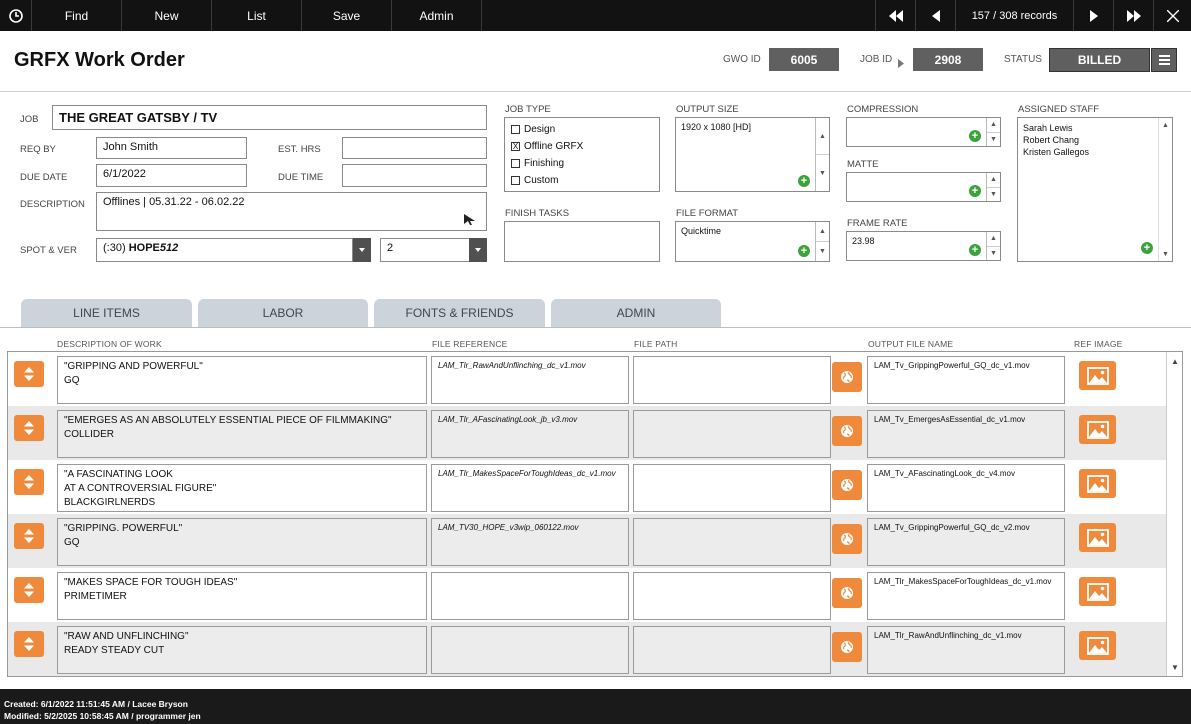 The image size is (1191, 724). What do you see at coordinates (993, 132) in the screenshot?
I see `compression-scroll: ▲ ▼` at bounding box center [993, 132].